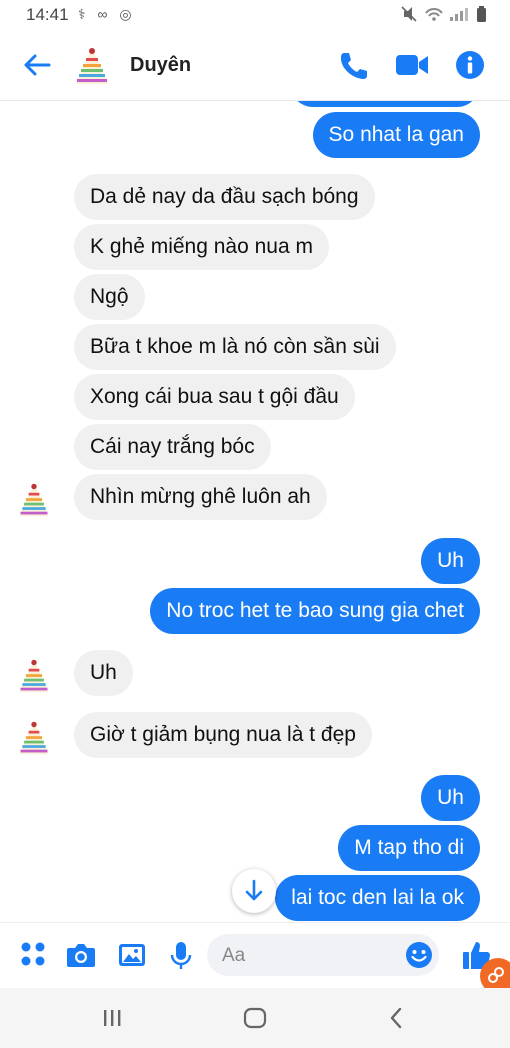  Describe the element at coordinates (37, 65) in the screenshot. I see `back-arrow-icon` at that location.